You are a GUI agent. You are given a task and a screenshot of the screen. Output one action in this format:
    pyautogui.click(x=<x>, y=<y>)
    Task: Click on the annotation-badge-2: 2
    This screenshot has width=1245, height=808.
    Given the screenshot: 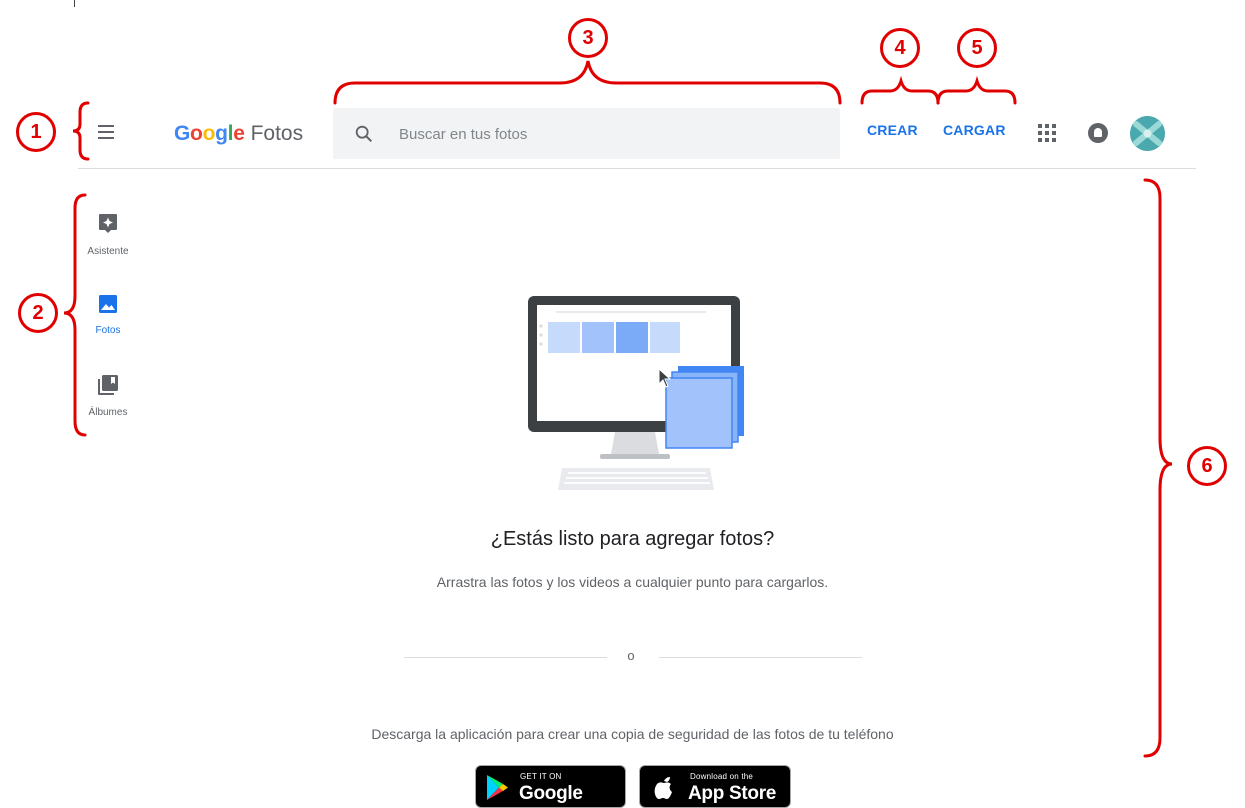 What is the action you would take?
    pyautogui.click(x=38, y=313)
    